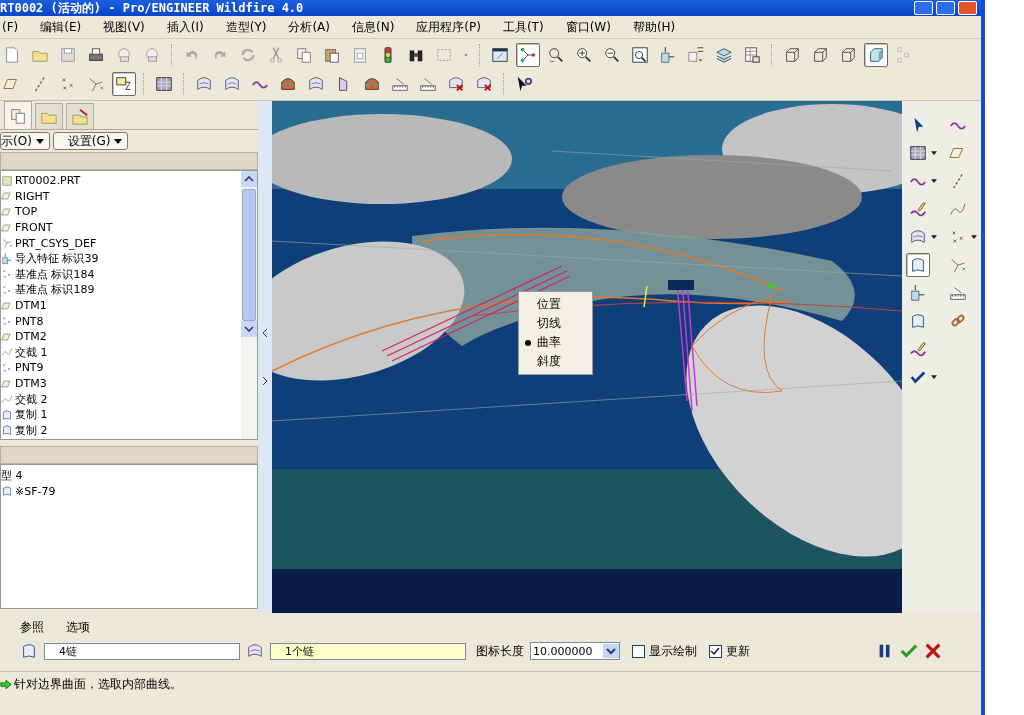 The width and height of the screenshot is (1024, 715). What do you see at coordinates (124, 27) in the screenshot?
I see `menu-item: 视图(V)` at bounding box center [124, 27].